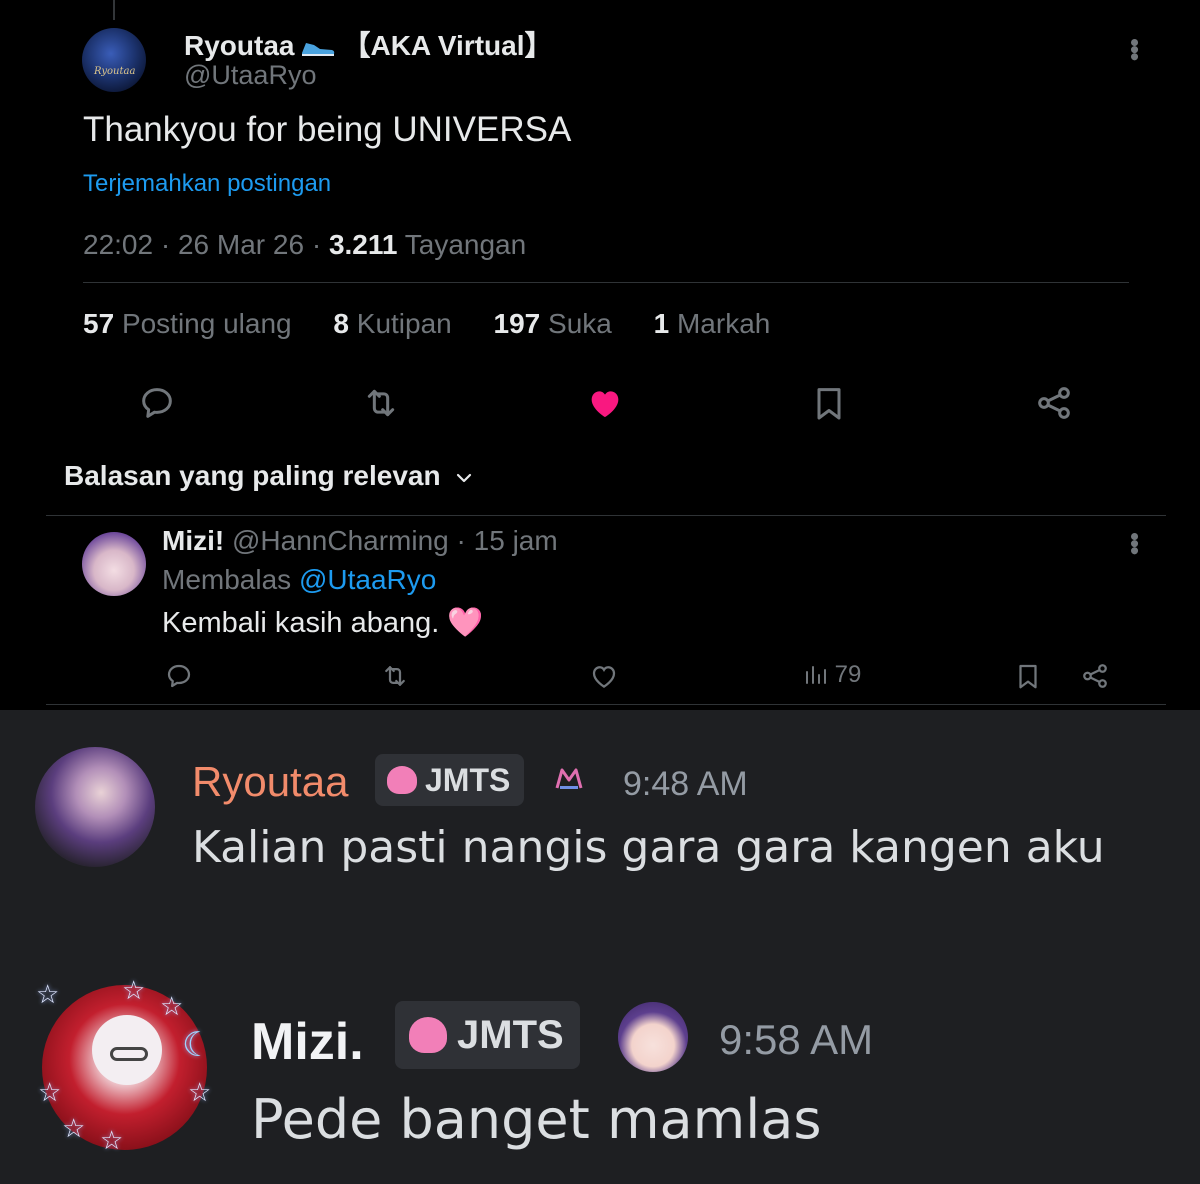 The width and height of the screenshot is (1200, 1184). Describe the element at coordinates (536, 1119) in the screenshot. I see `message-text: Pede banget mamlas` at that location.